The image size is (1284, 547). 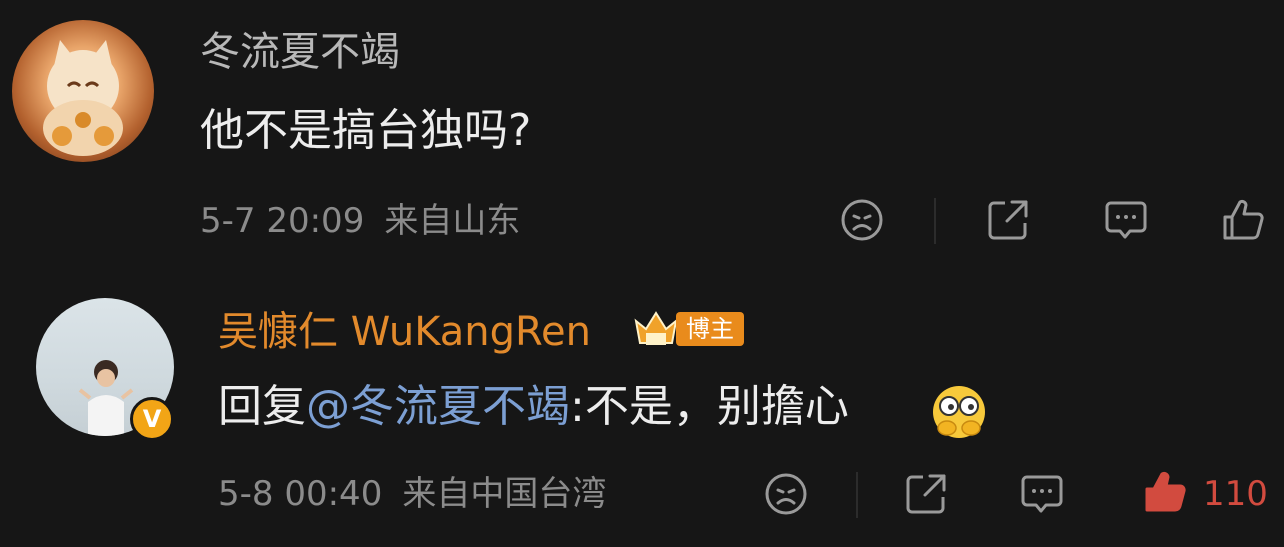 I want to click on reply-location: 来自中国台湾, so click(x=504, y=494).